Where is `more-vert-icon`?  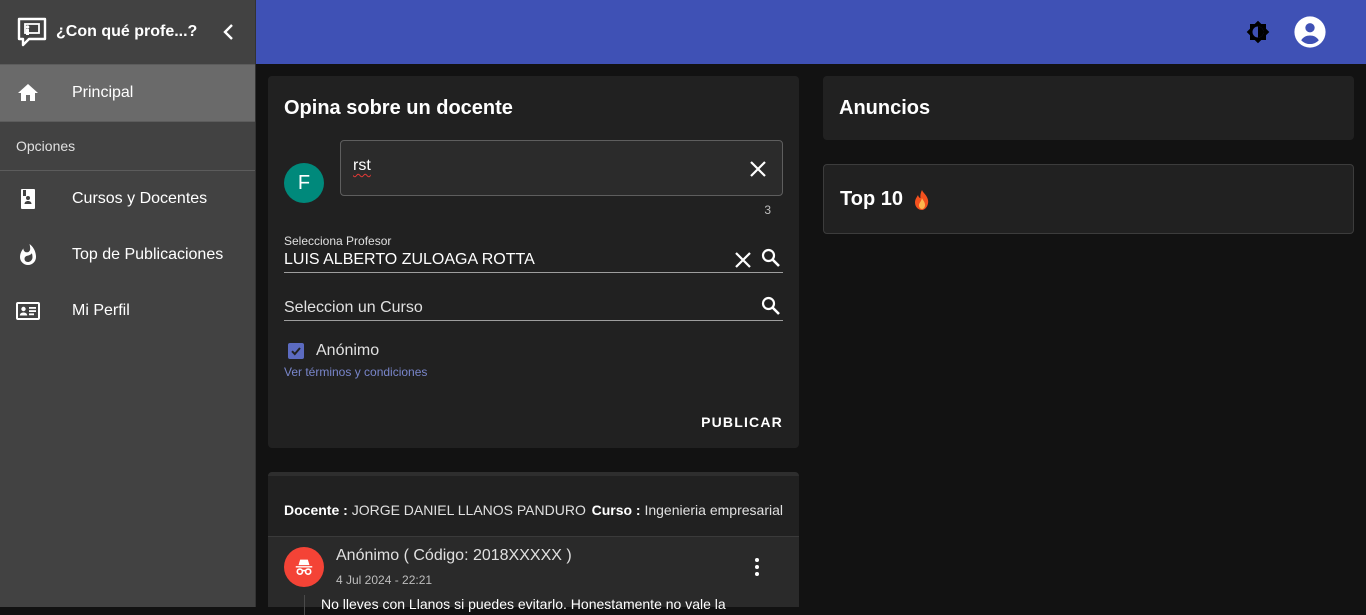
more-vert-icon is located at coordinates (757, 567).